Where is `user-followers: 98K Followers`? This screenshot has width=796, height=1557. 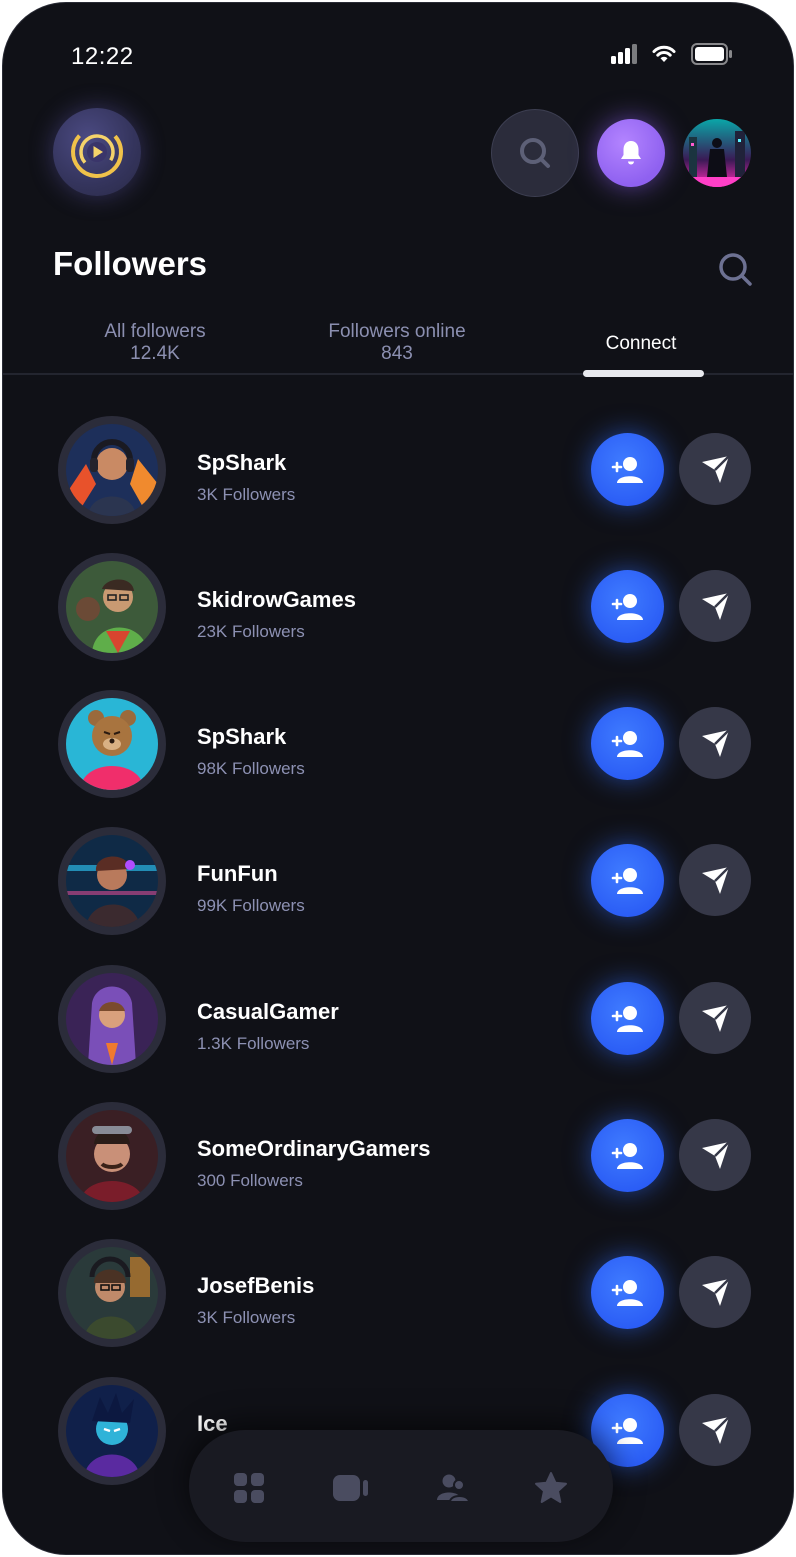
user-followers: 98K Followers is located at coordinates (251, 768).